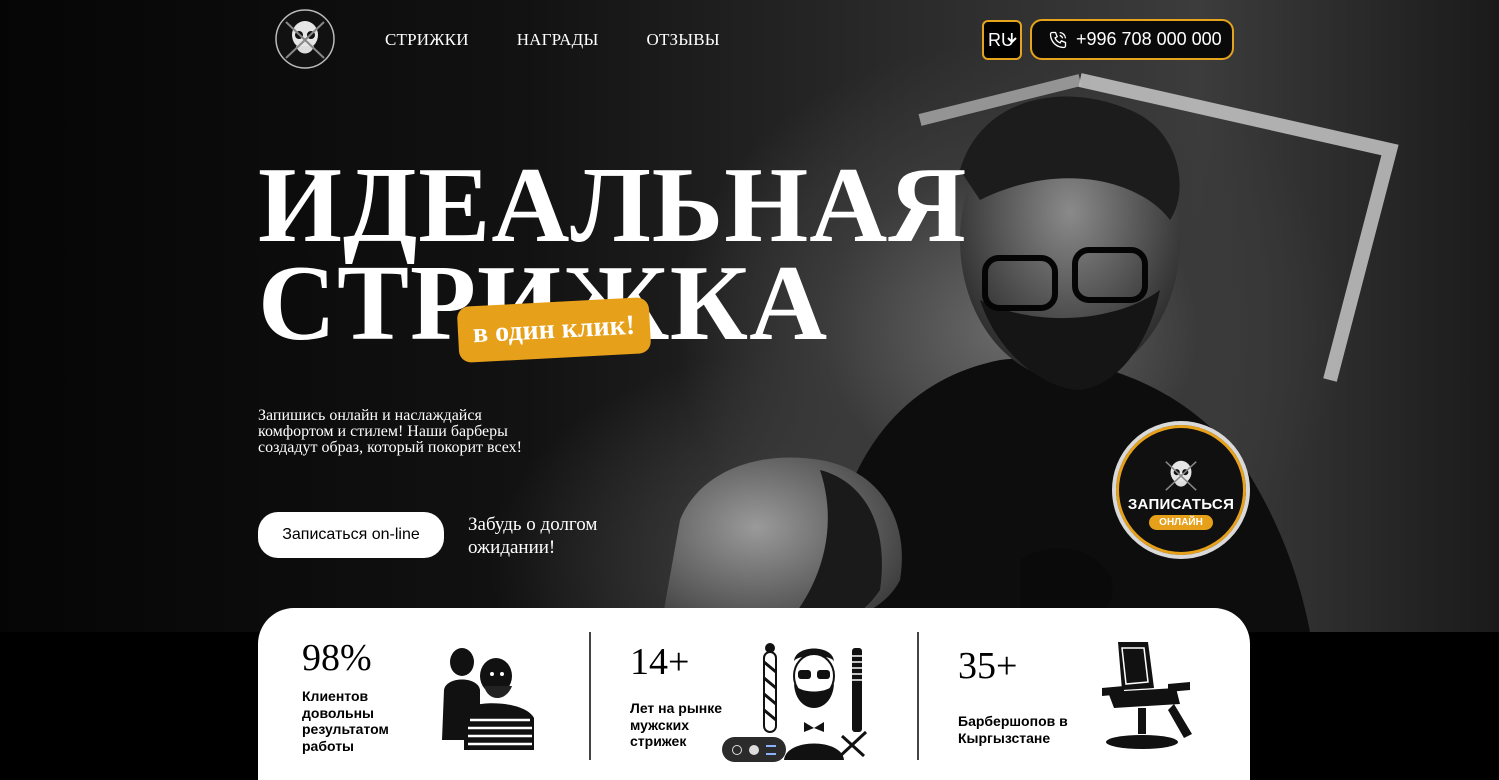  What do you see at coordinates (736, 749) in the screenshot?
I see `chat-icon` at bounding box center [736, 749].